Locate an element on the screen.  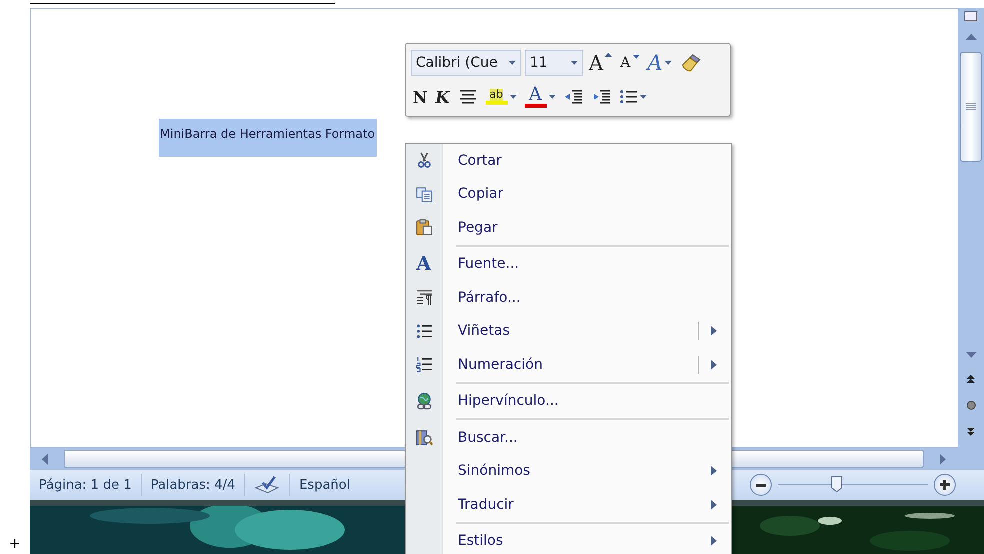
selected-text: MiniBarra de Herramientas Formato is located at coordinates (268, 138).